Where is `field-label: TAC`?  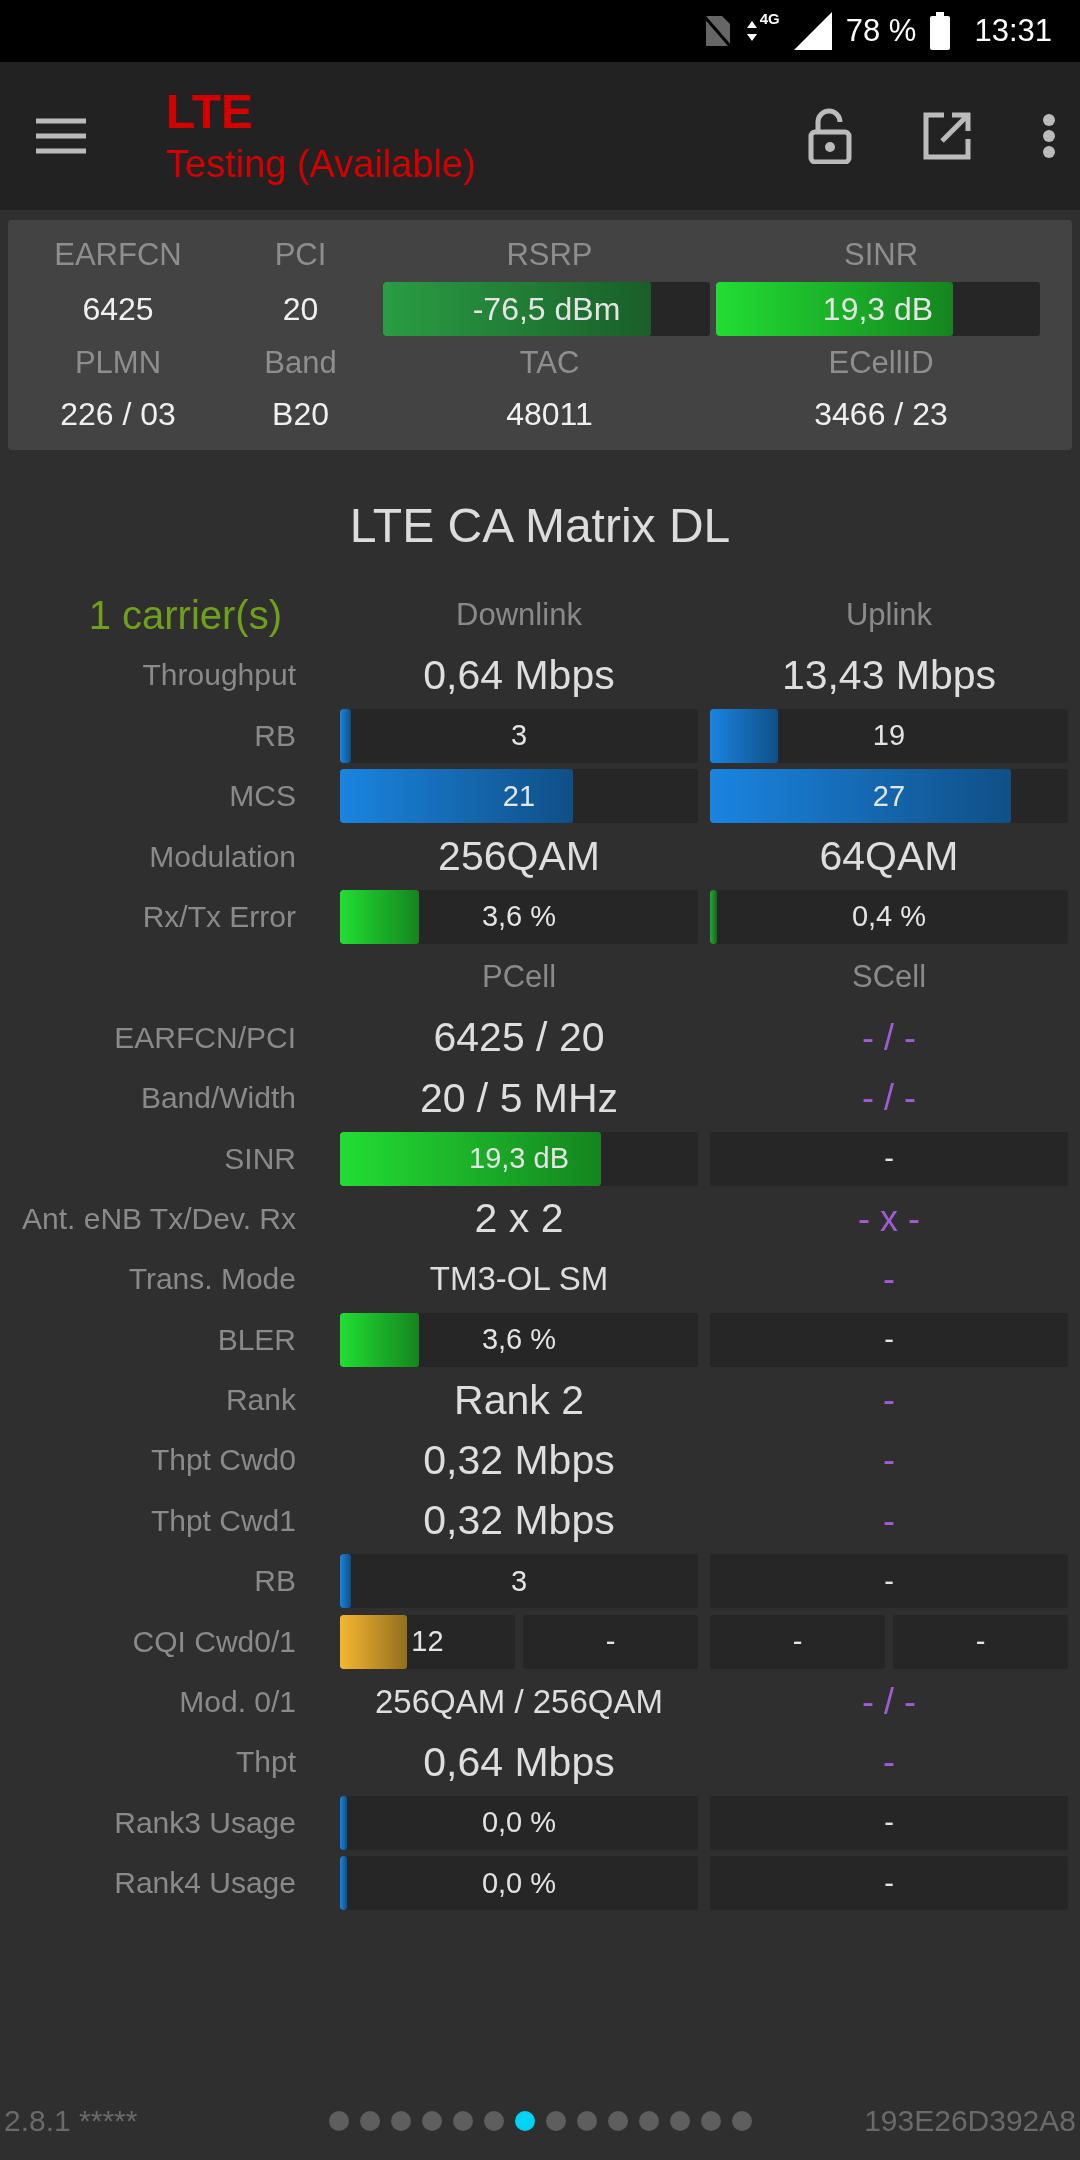 field-label: TAC is located at coordinates (549, 363).